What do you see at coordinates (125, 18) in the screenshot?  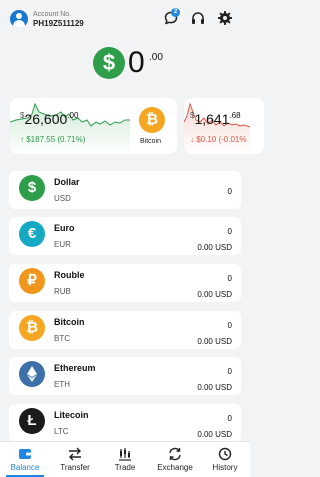 I see `top-bar: Account No. PH19Z511129 2` at bounding box center [125, 18].